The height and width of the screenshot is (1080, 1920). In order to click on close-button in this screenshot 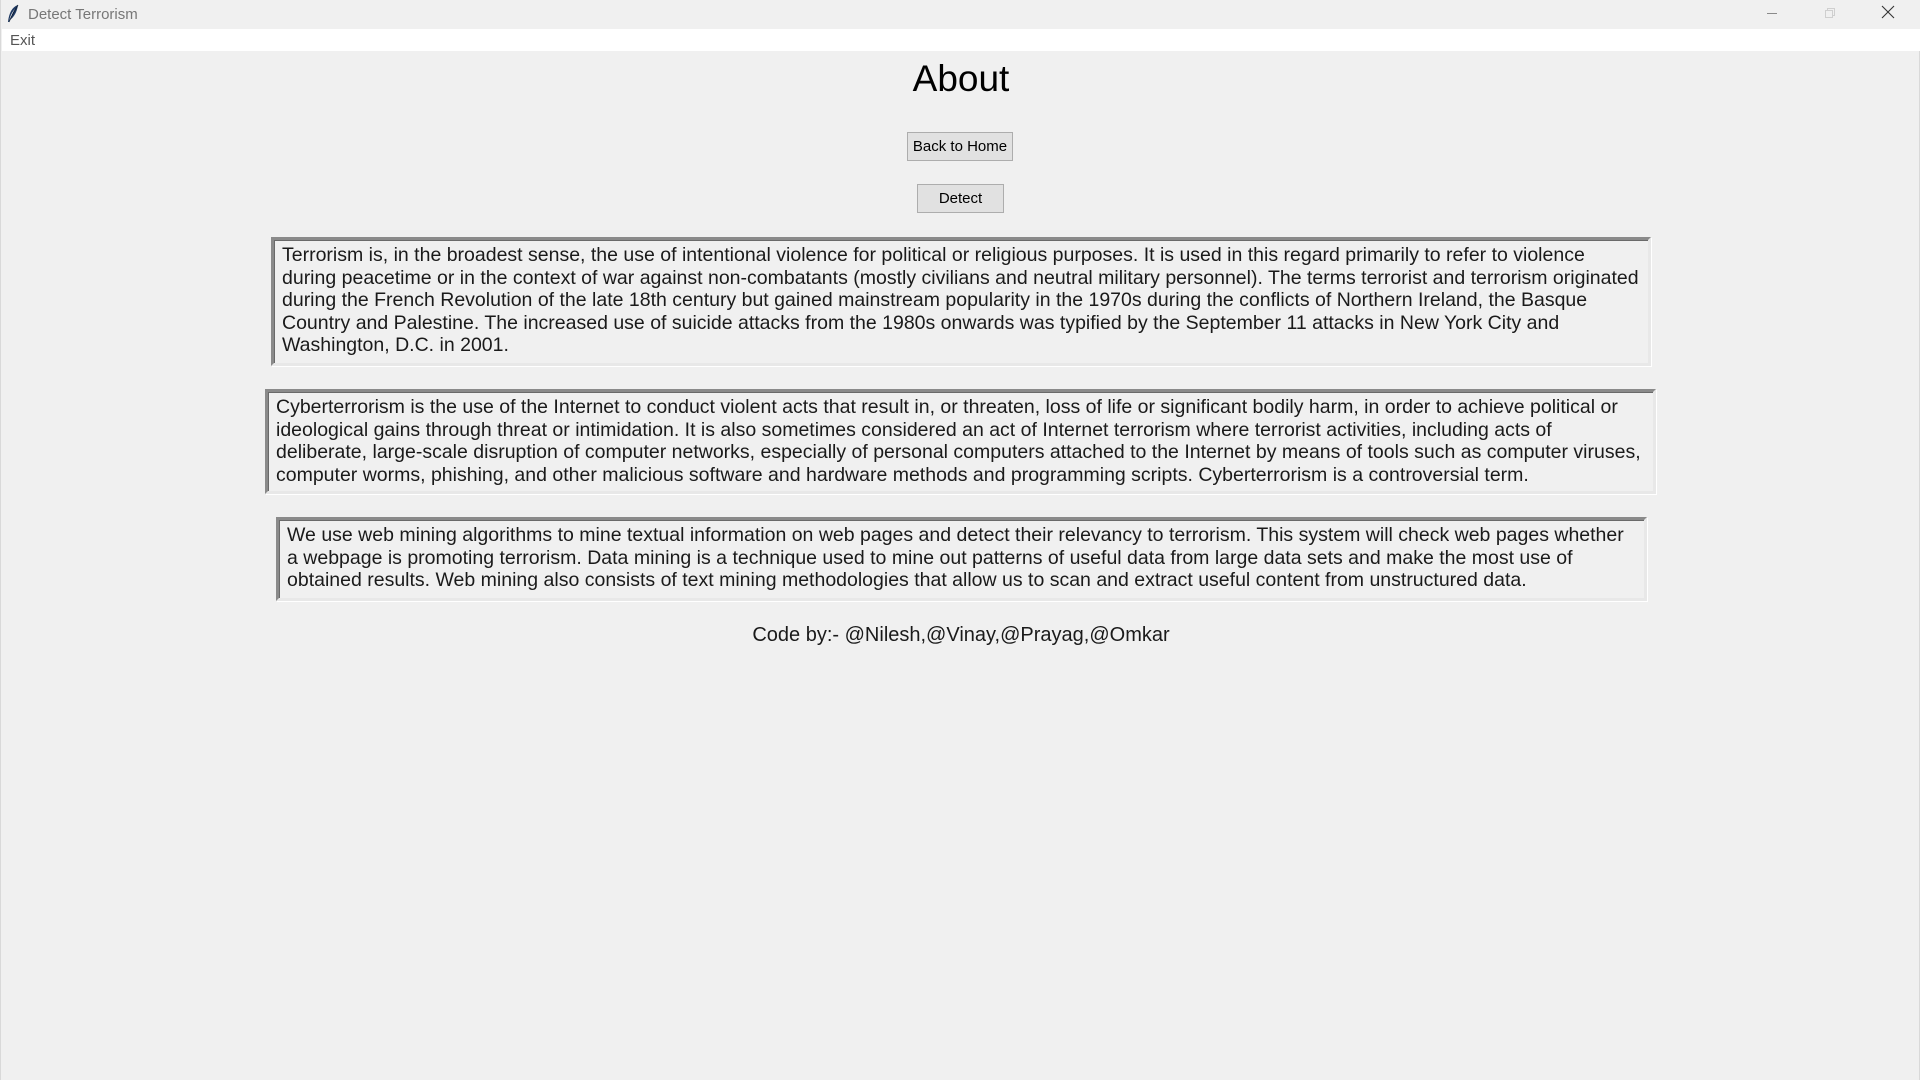, I will do `click(1888, 14)`.